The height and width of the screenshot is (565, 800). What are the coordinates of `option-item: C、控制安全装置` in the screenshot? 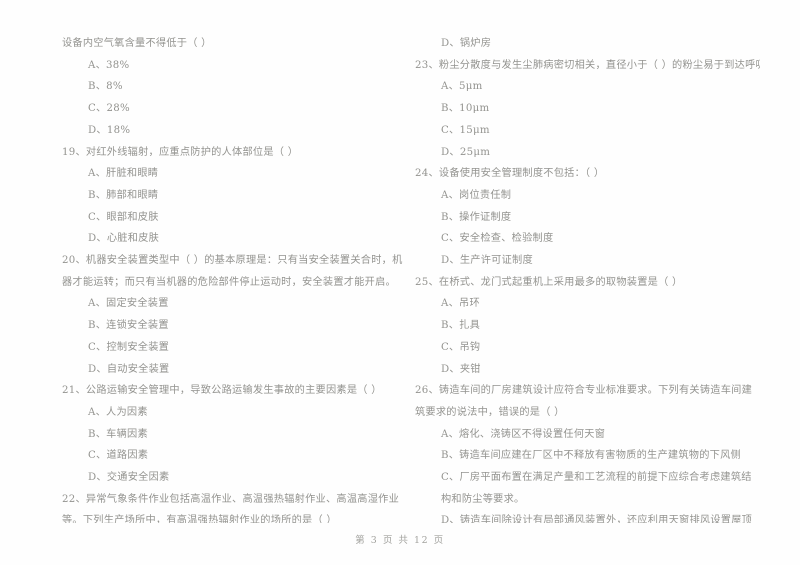 It's located at (129, 347).